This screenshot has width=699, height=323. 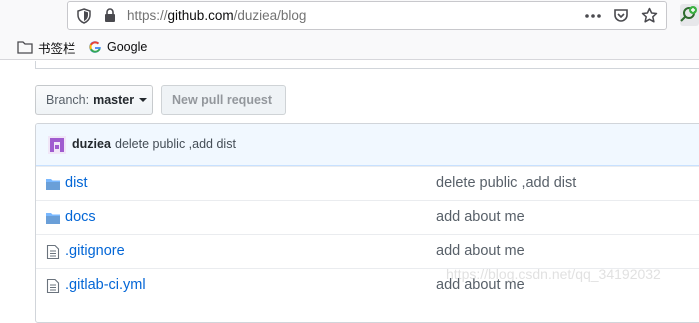 What do you see at coordinates (95, 251) in the screenshot?
I see `file-name-link: .gitignore` at bounding box center [95, 251].